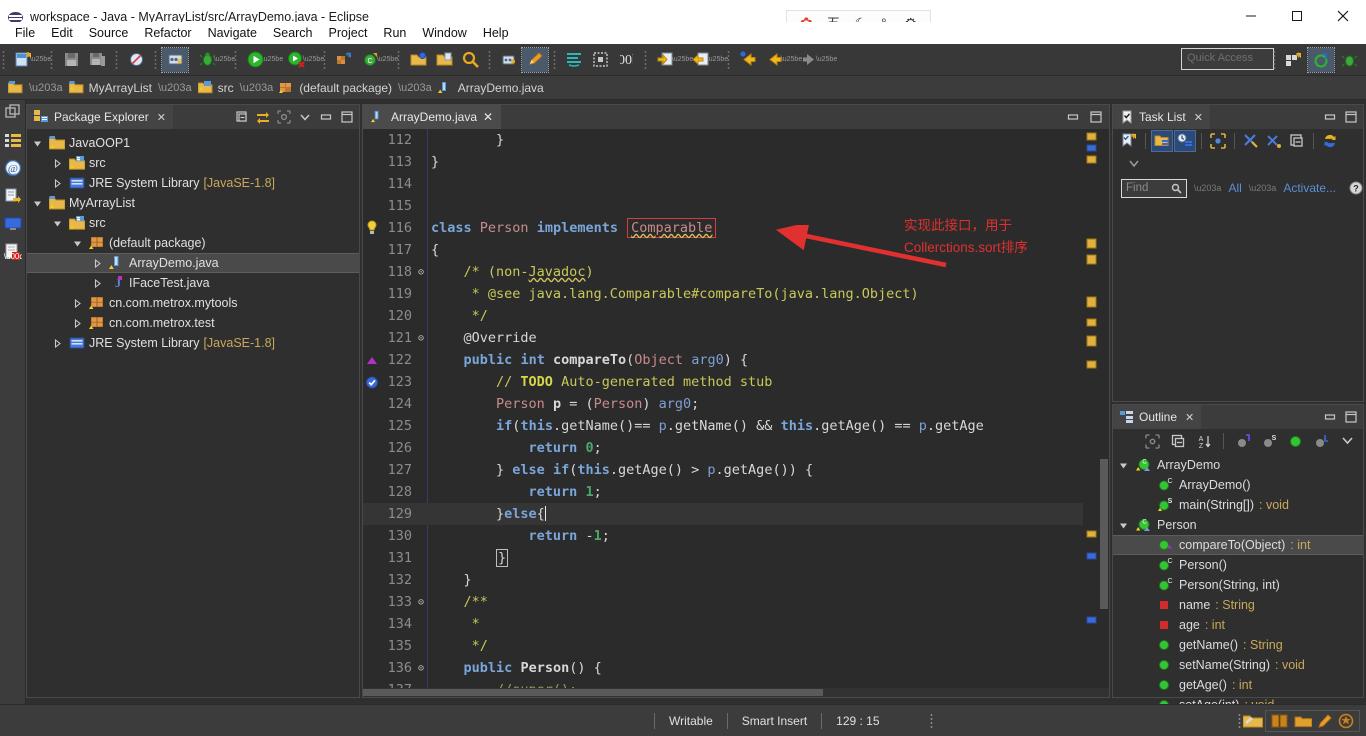  What do you see at coordinates (574, 60) in the screenshot?
I see `toggle-block-selection-button` at bounding box center [574, 60].